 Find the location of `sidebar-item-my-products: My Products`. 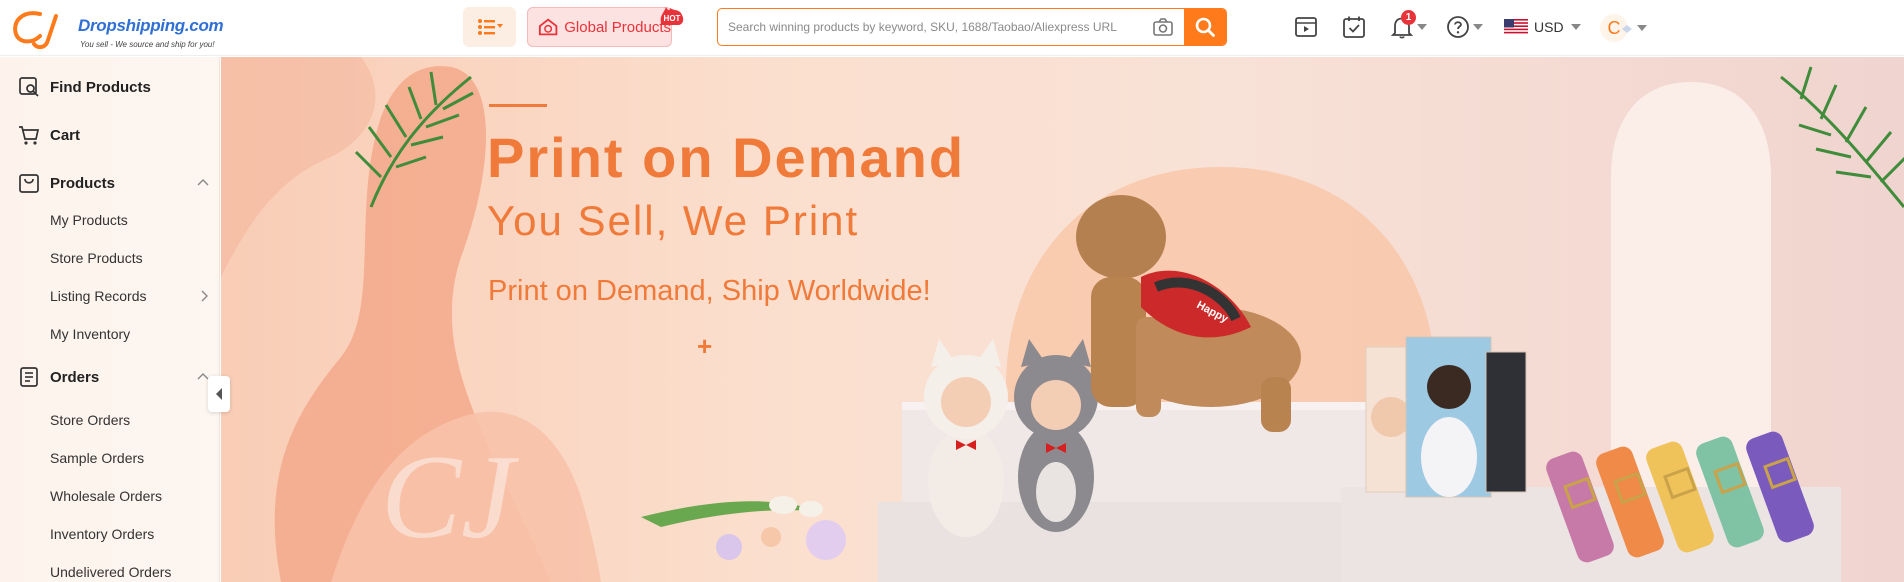

sidebar-item-my-products: My Products is located at coordinates (109, 220).